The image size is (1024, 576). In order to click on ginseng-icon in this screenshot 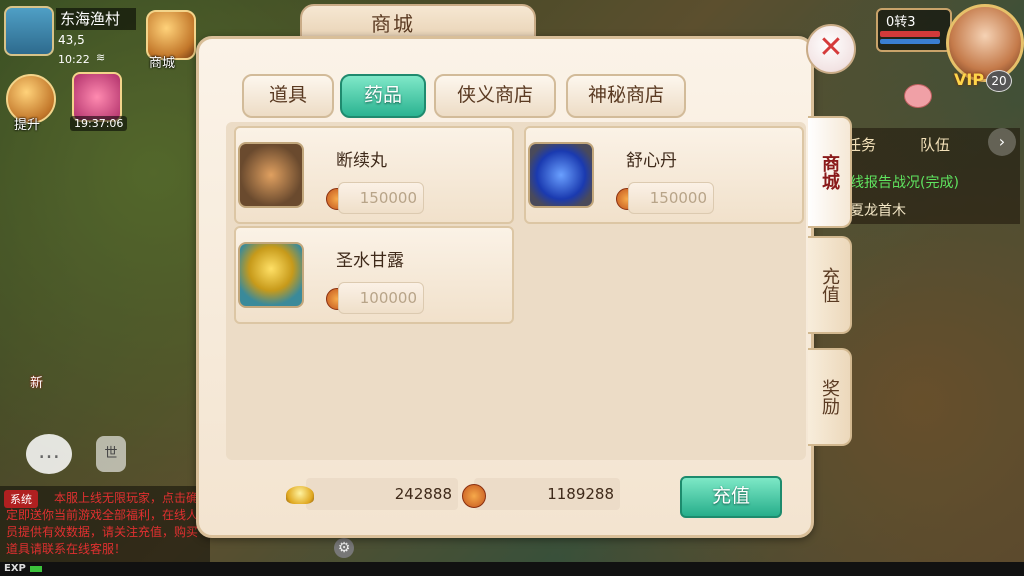, I will do `click(271, 175)`.